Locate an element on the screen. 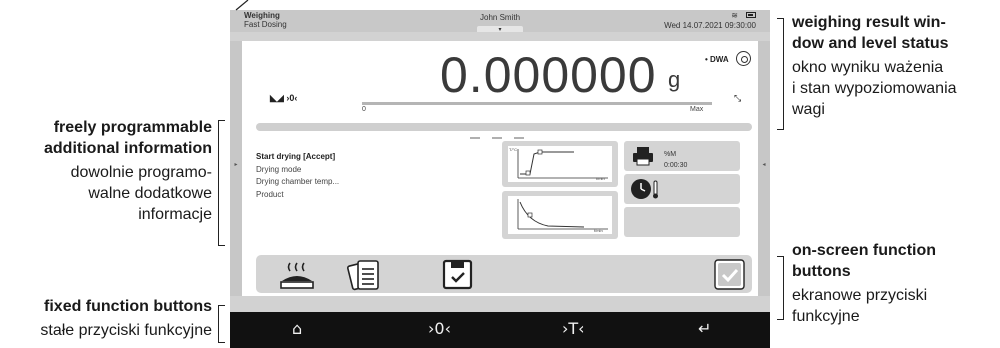 The height and width of the screenshot is (348, 1000). print-label-time: 0:00:30 is located at coordinates (676, 165).